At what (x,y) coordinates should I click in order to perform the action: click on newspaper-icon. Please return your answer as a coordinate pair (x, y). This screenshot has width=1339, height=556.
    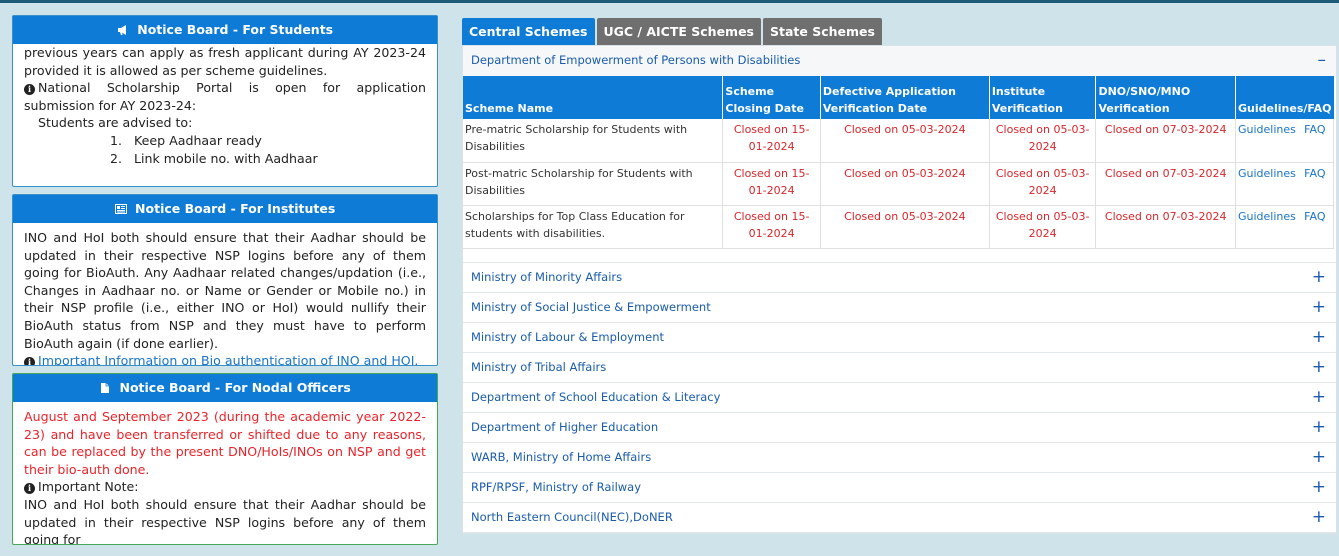
    Looking at the image, I should click on (124, 208).